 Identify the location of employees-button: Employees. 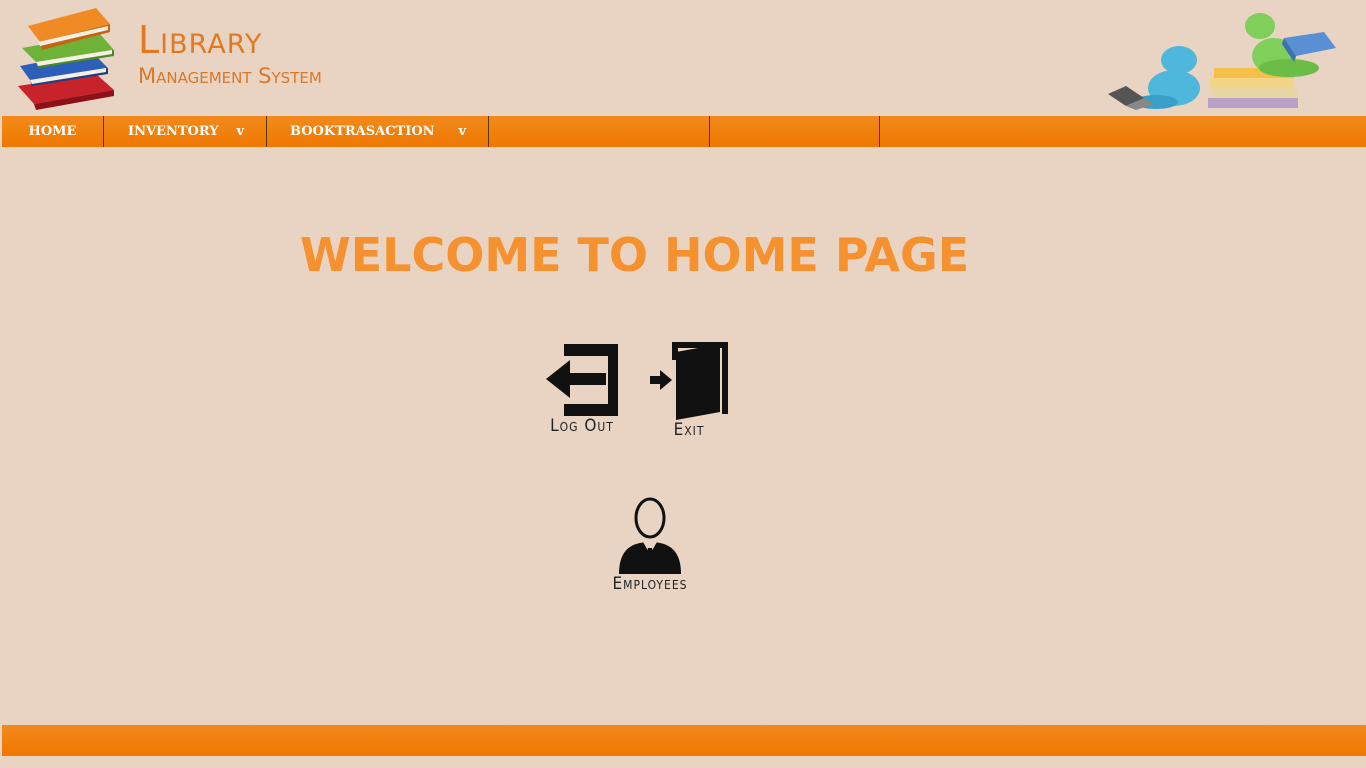
(650, 545).